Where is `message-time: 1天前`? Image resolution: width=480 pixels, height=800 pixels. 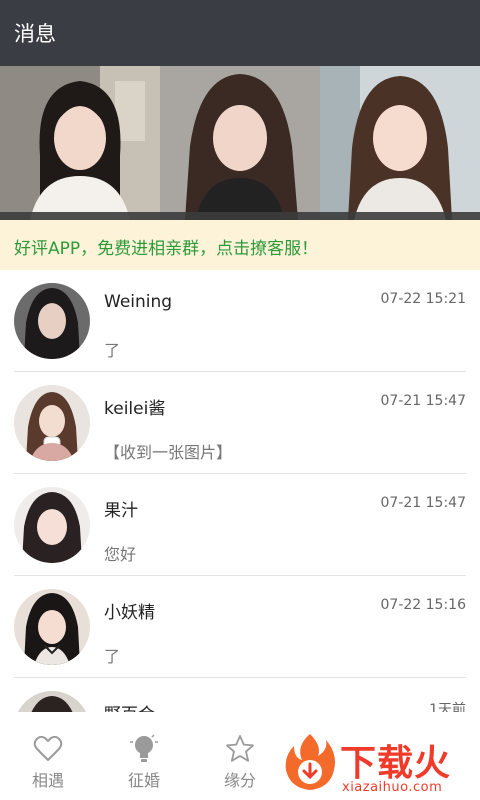 message-time: 1天前 is located at coordinates (447, 707).